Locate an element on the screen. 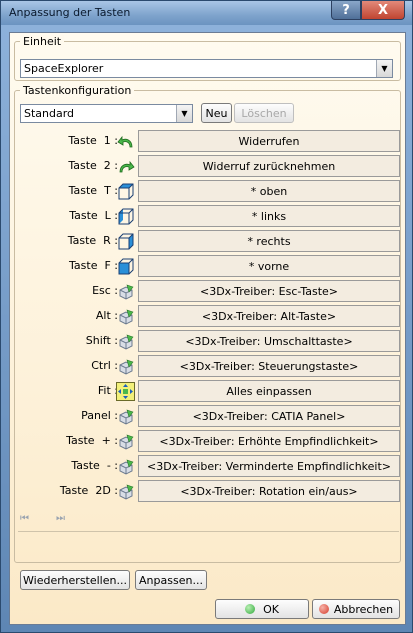 This screenshot has width=413, height=633. action-button: * links is located at coordinates (269, 216).